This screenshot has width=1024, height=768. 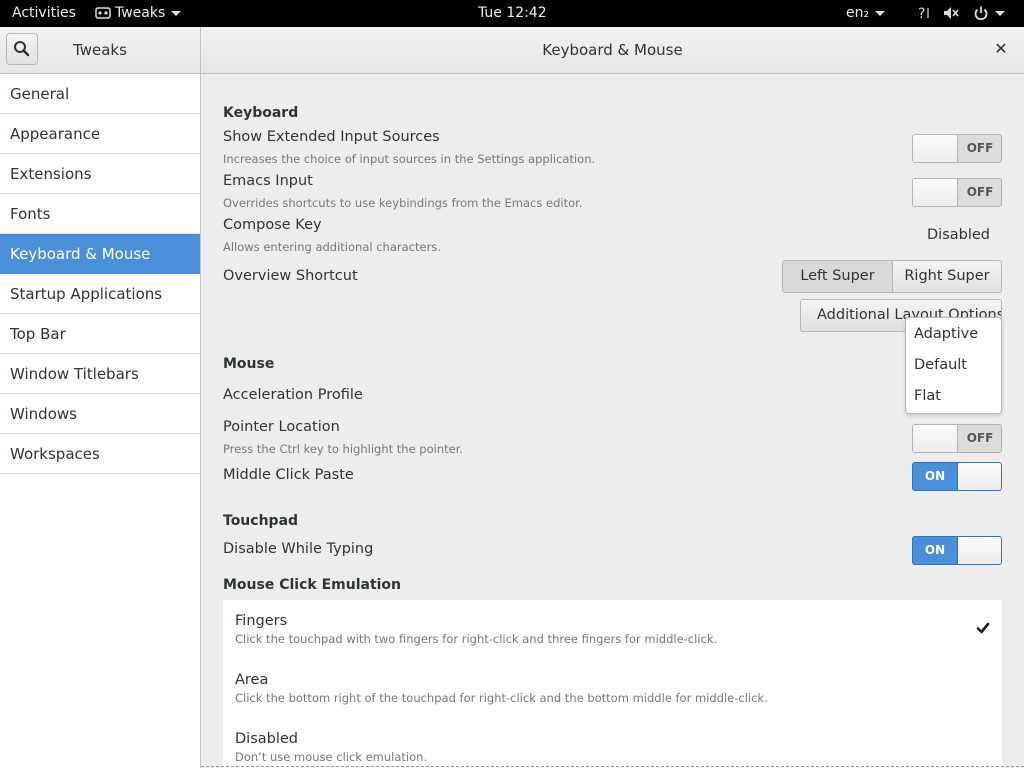 I want to click on touchpad-heading: Touchpad, so click(x=261, y=521).